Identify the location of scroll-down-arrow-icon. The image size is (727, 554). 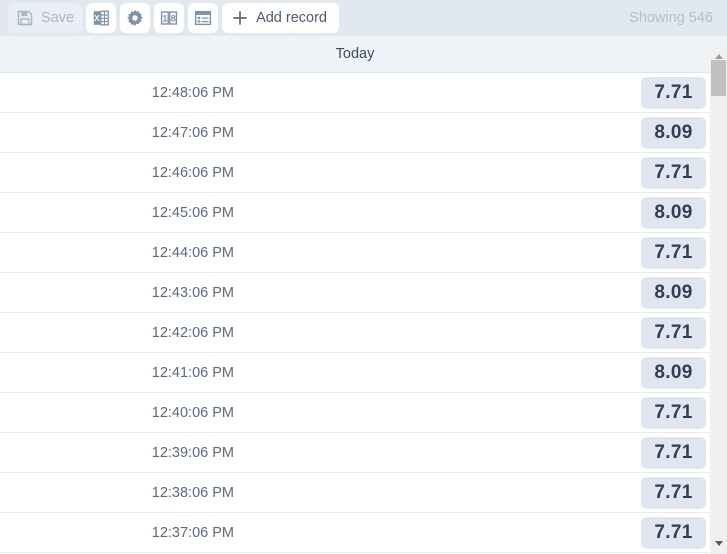
(718, 543).